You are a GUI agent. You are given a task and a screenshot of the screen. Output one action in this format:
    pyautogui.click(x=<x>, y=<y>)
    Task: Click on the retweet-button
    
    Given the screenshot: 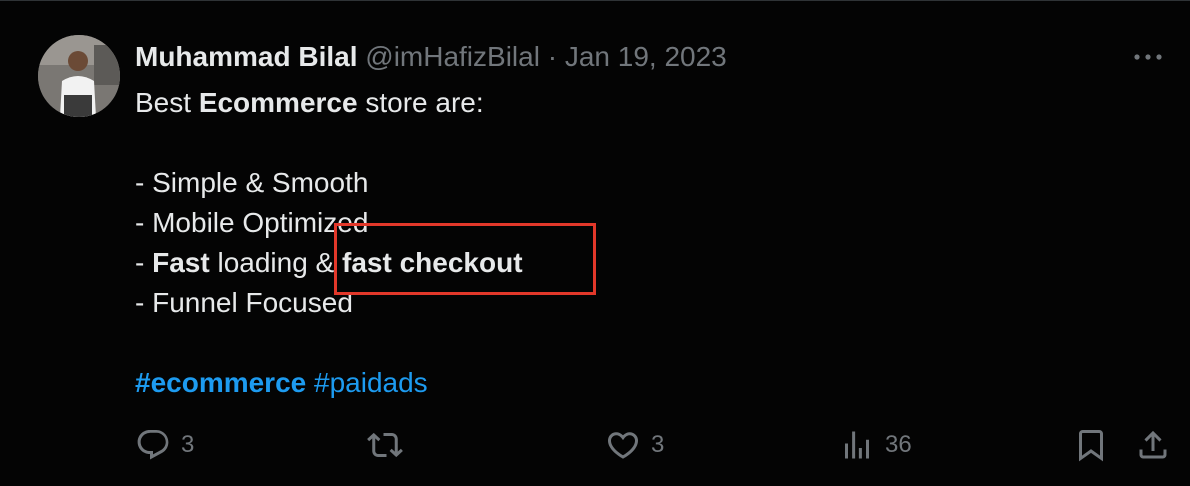 What is the action you would take?
    pyautogui.click(x=390, y=445)
    